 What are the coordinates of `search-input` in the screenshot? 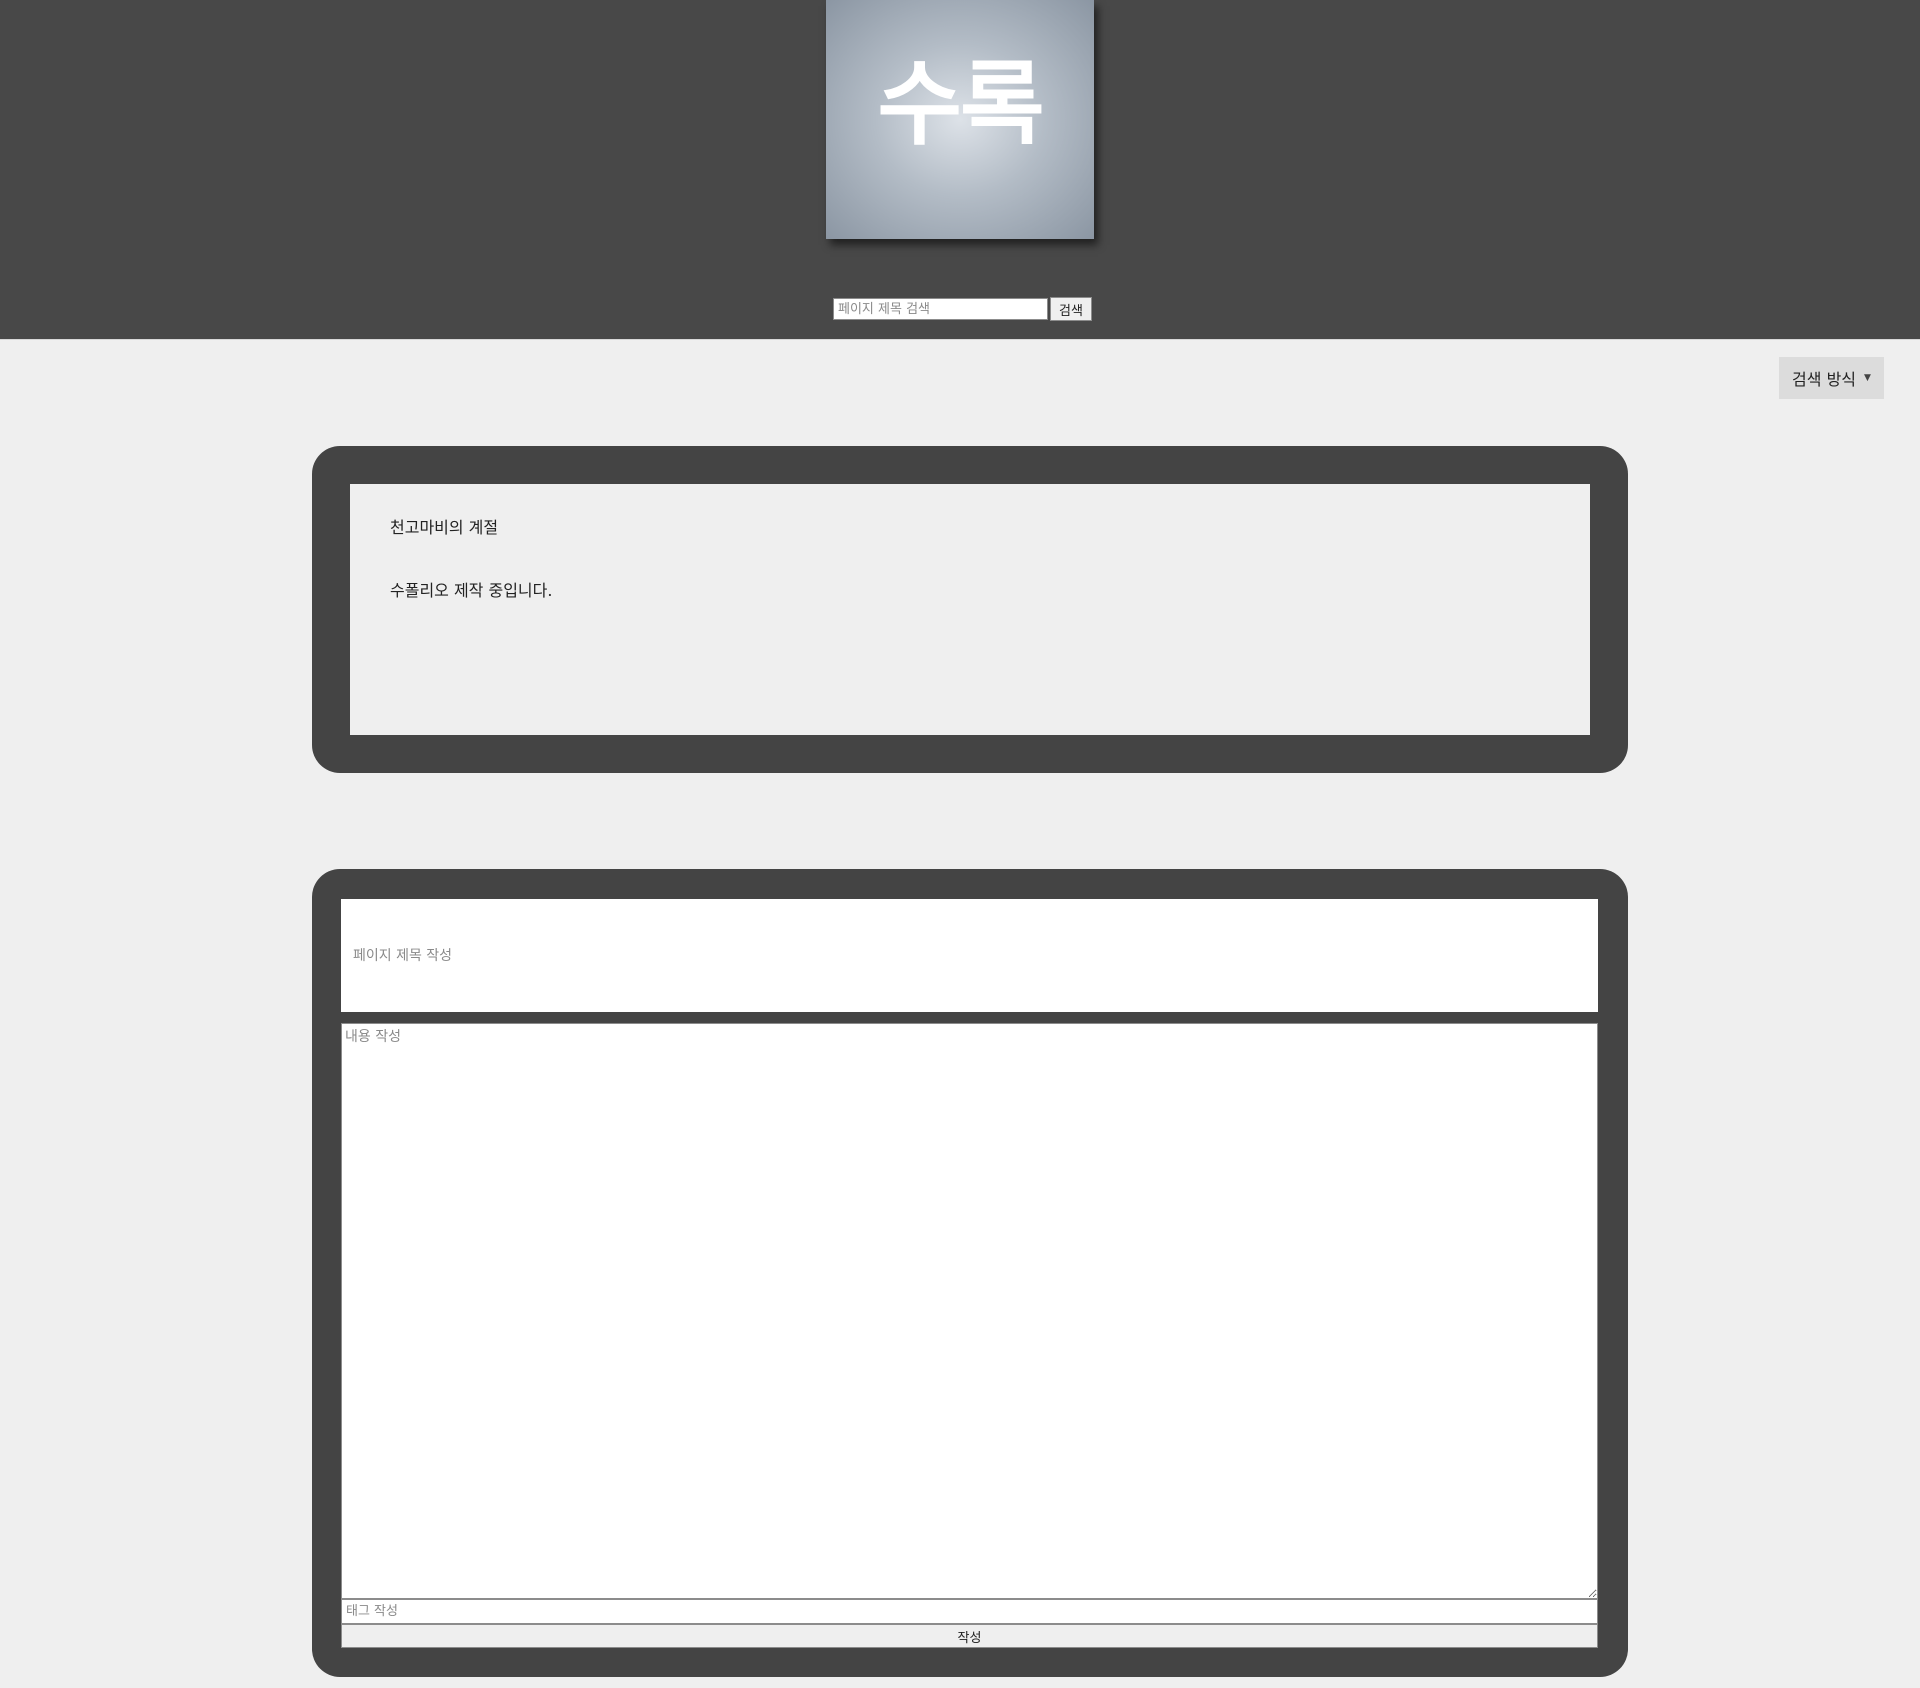 It's located at (940, 309).